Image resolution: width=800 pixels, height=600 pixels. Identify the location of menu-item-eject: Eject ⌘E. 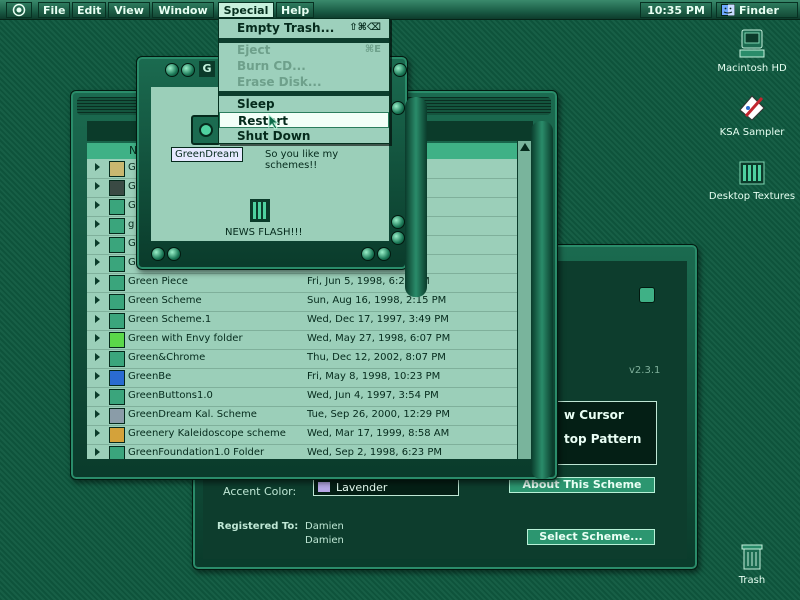
(304, 50).